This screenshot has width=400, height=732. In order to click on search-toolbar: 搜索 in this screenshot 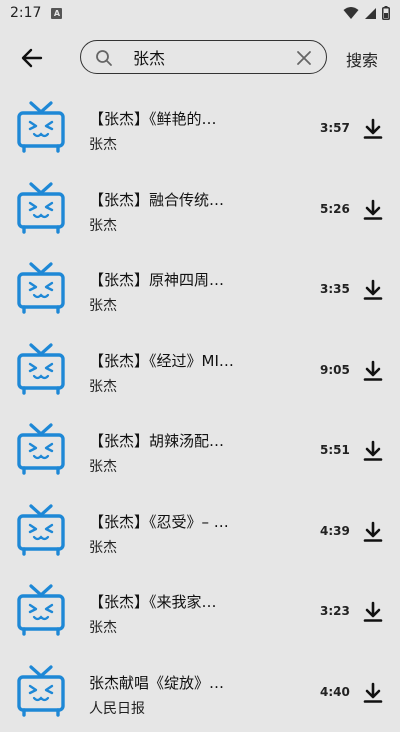, I will do `click(200, 58)`.